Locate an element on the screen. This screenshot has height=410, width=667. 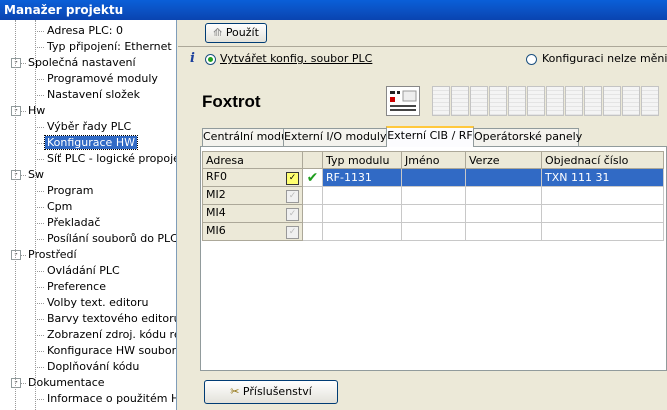
tree-item: Program is located at coordinates (70, 191).